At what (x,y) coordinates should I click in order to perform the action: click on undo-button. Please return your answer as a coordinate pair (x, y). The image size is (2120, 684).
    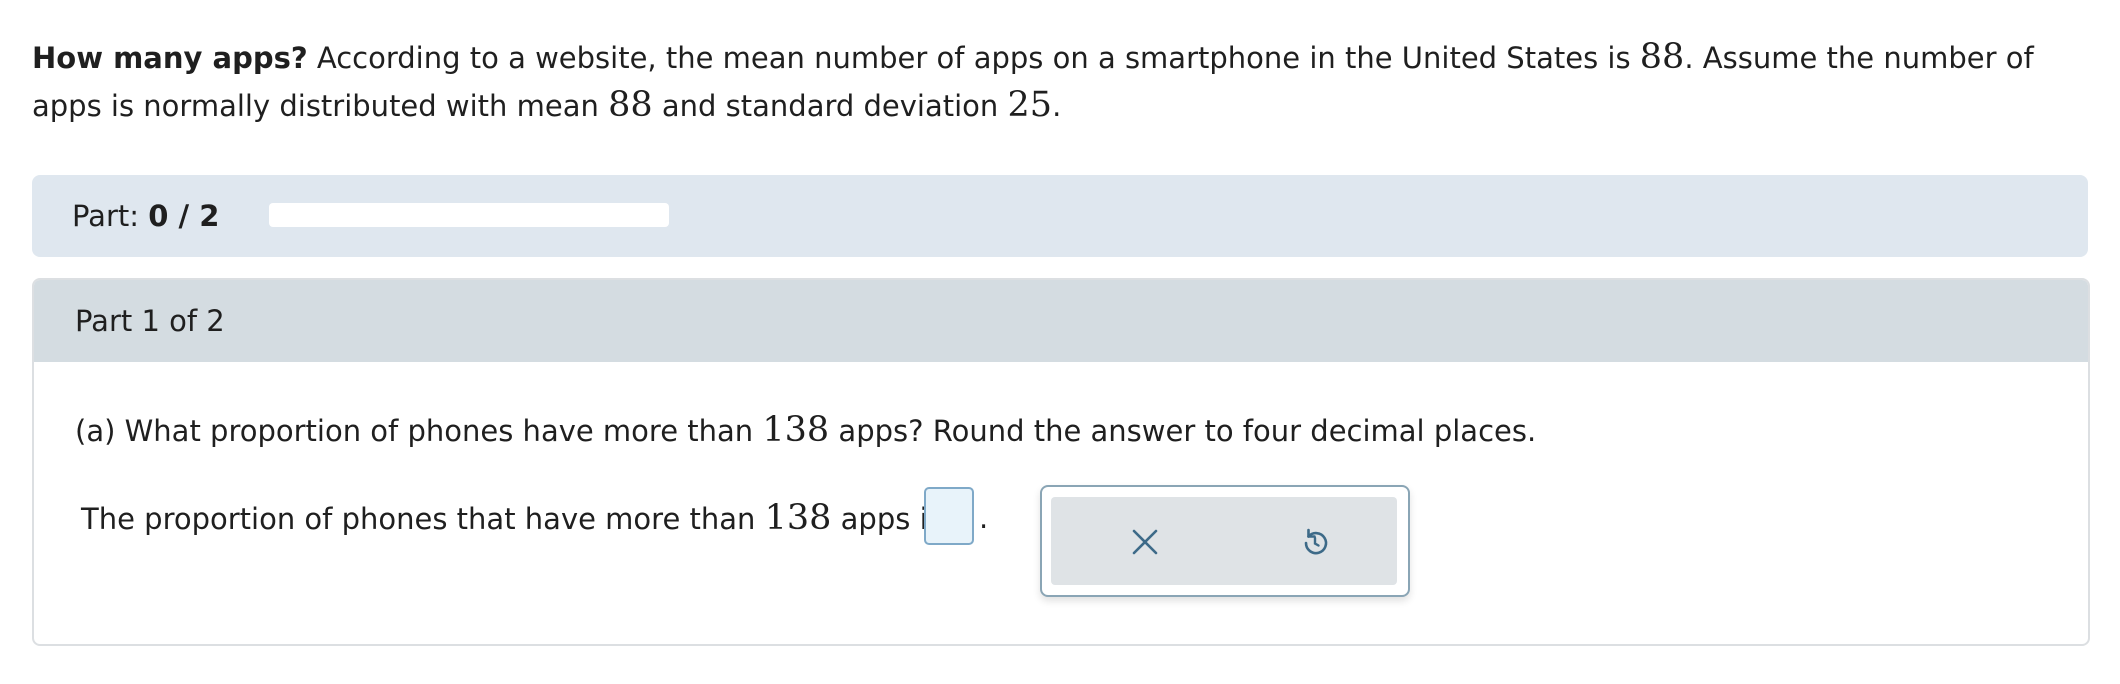
    Looking at the image, I should click on (1315, 542).